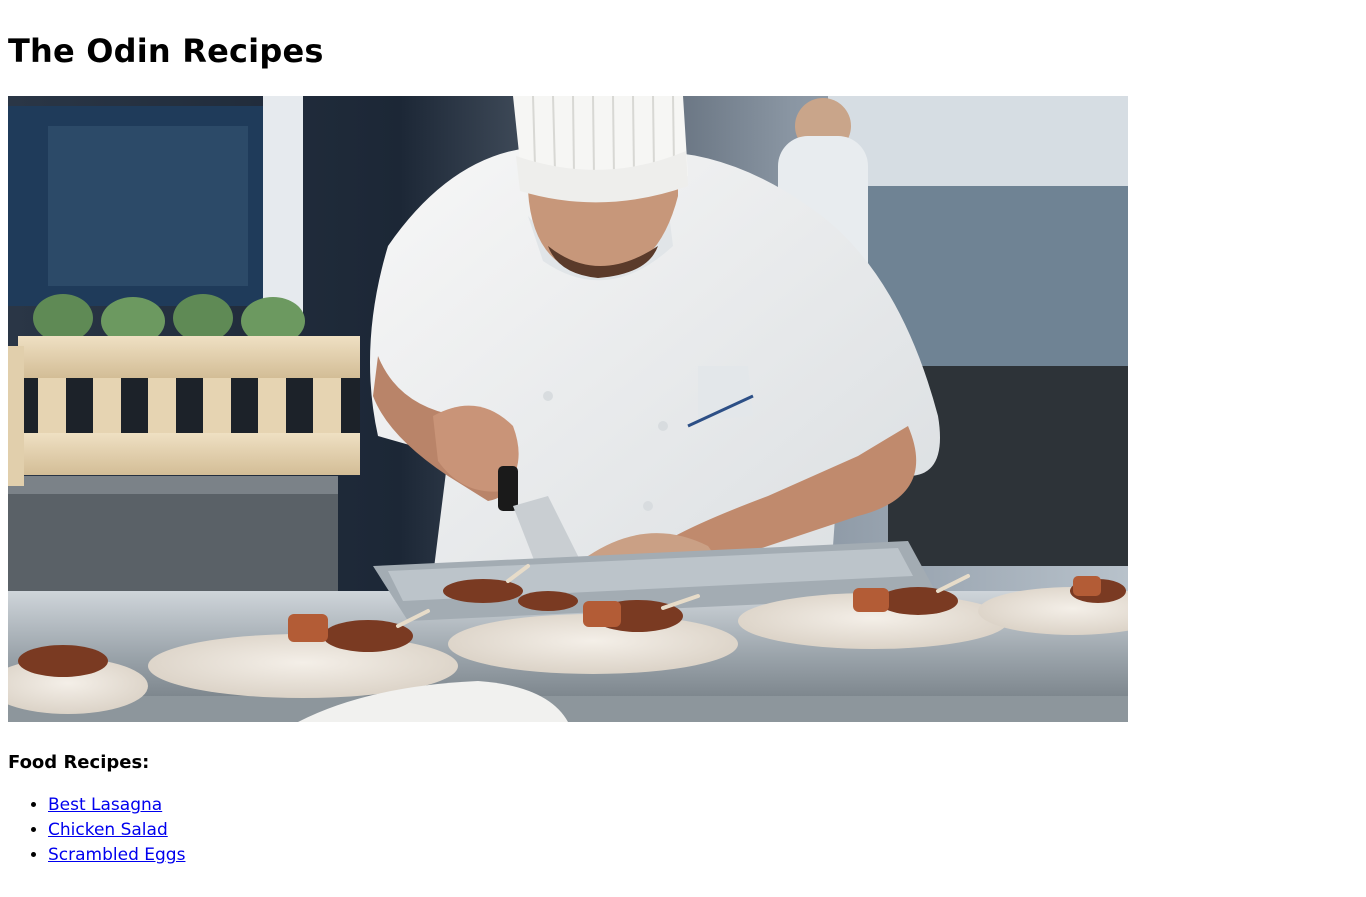 The height and width of the screenshot is (897, 1366). I want to click on list-item: Chicken Salad, so click(703, 830).